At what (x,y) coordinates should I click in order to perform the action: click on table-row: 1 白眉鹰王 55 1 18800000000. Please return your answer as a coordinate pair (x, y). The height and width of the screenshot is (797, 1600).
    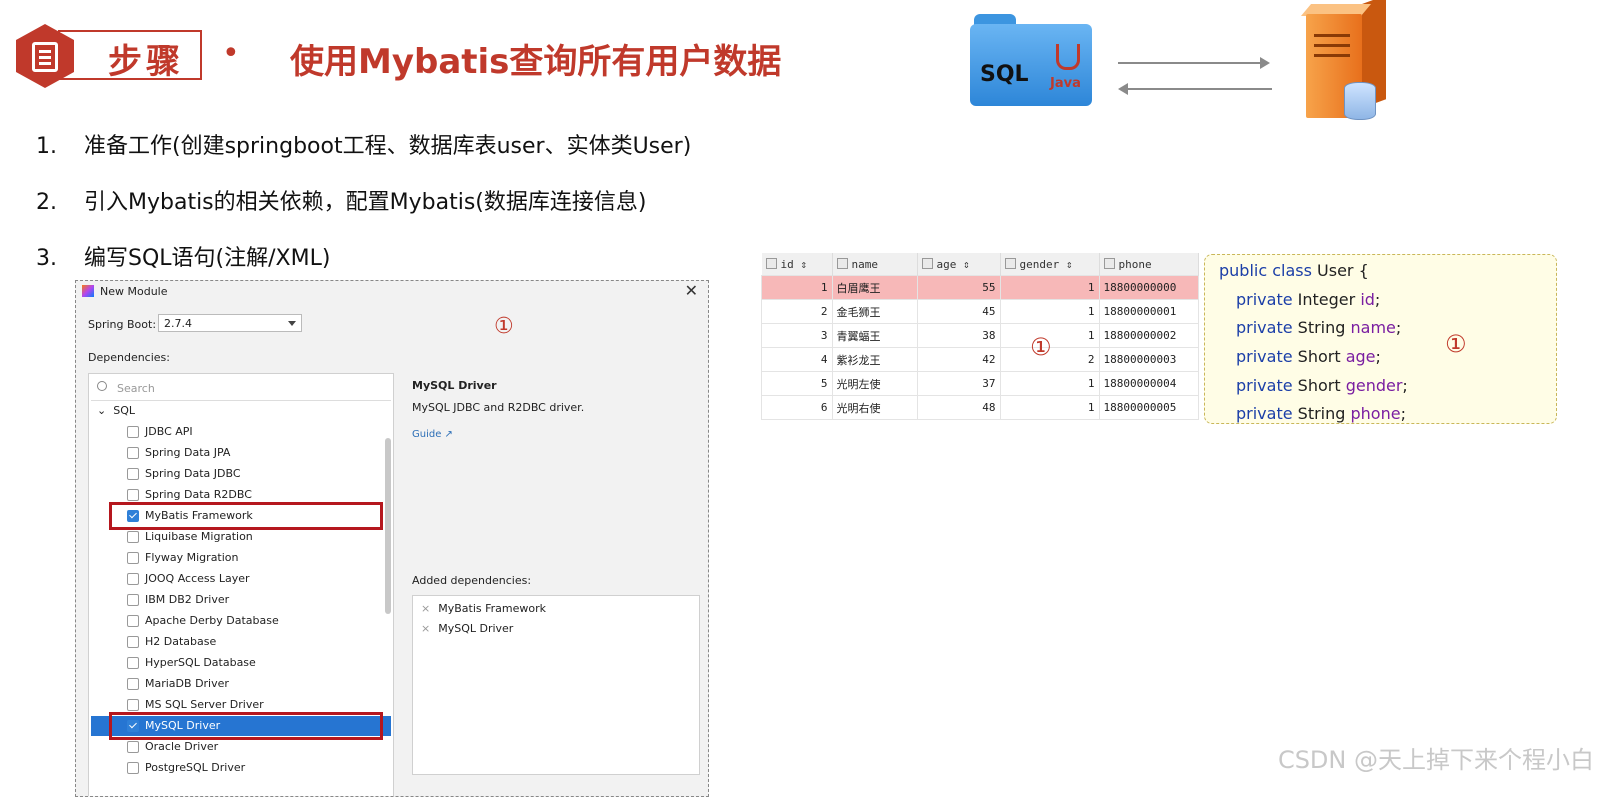
    Looking at the image, I should click on (980, 287).